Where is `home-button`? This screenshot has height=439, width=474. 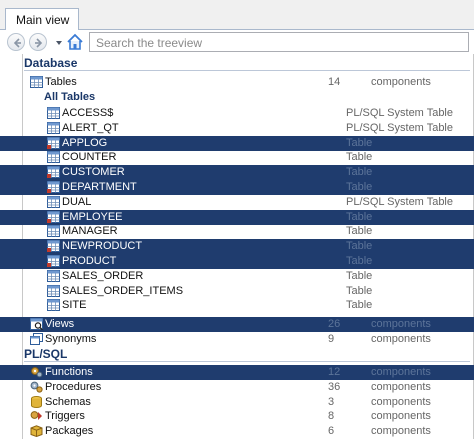
home-button is located at coordinates (75, 42).